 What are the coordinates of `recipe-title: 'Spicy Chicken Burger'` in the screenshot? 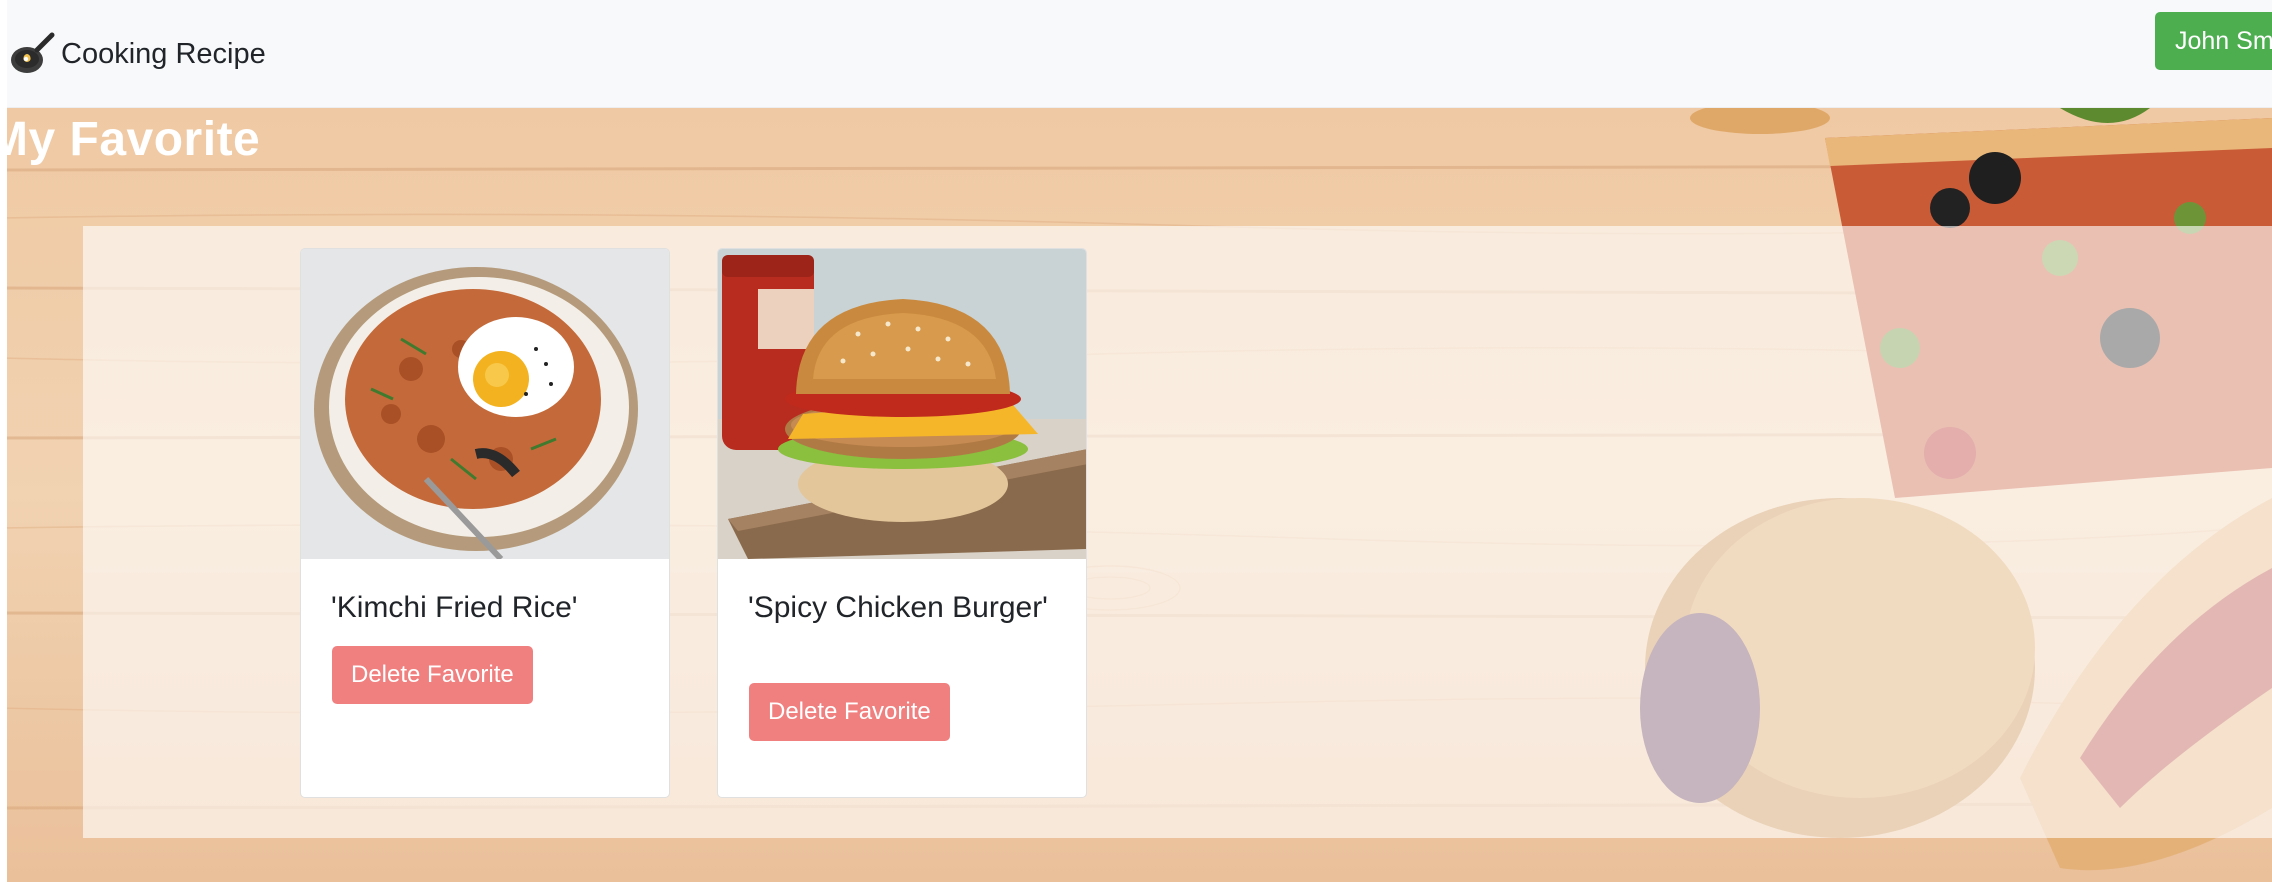 It's located at (898, 607).